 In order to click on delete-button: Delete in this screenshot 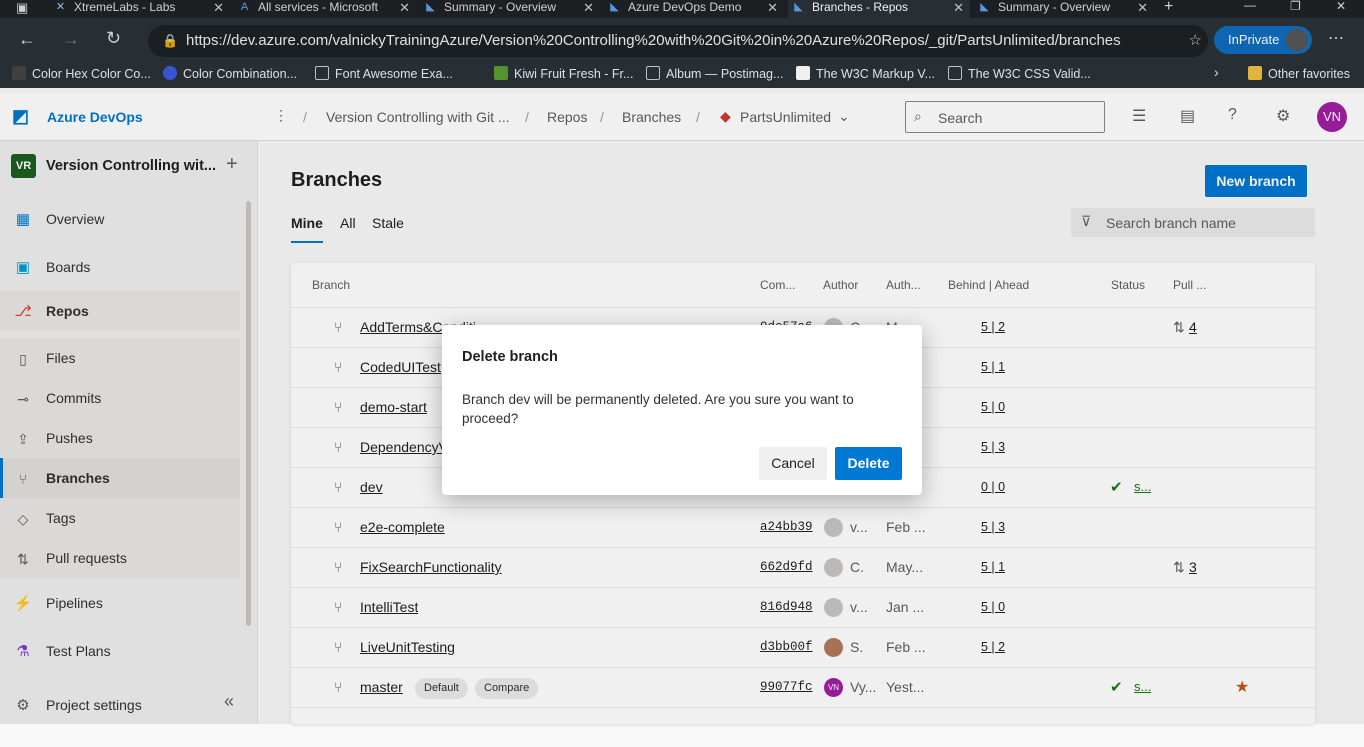, I will do `click(868, 463)`.